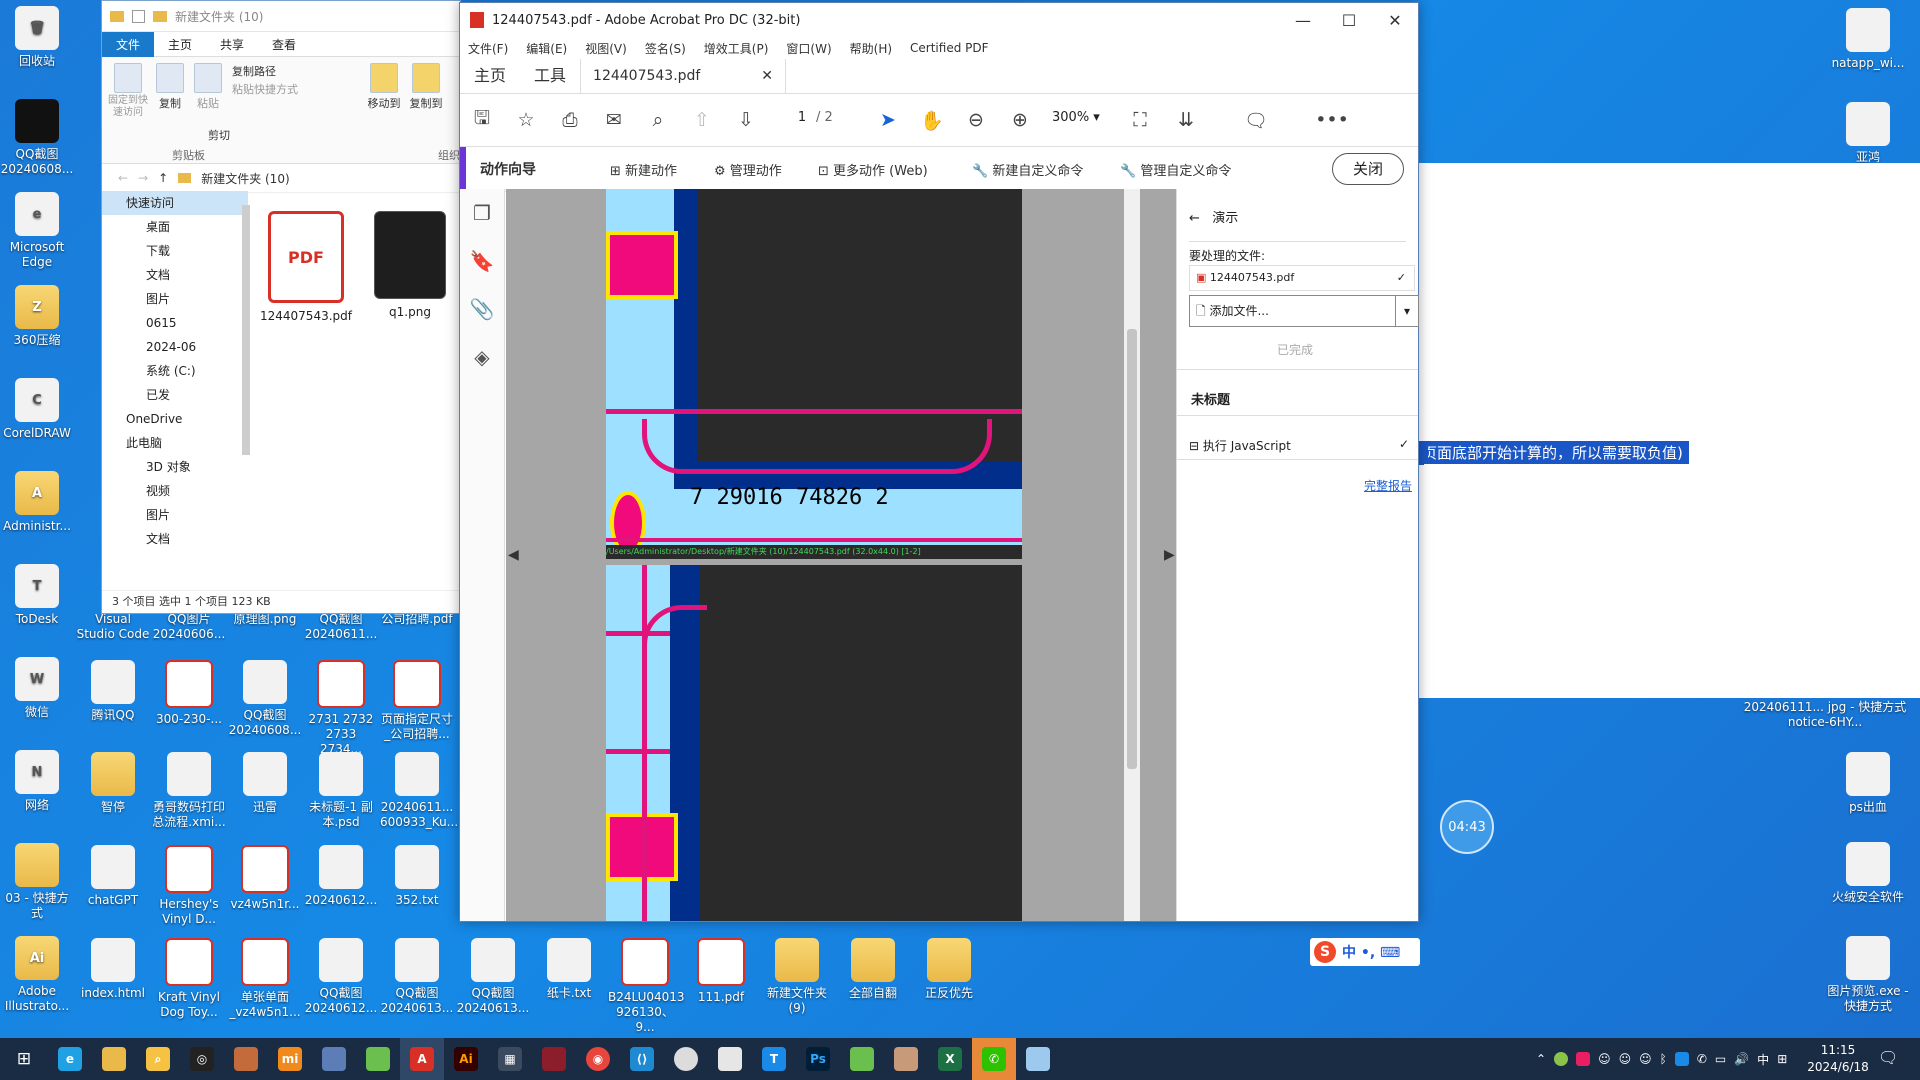  What do you see at coordinates (1027, 169) in the screenshot?
I see `new-custom-command-button: 🔧 新建自定义命令` at bounding box center [1027, 169].